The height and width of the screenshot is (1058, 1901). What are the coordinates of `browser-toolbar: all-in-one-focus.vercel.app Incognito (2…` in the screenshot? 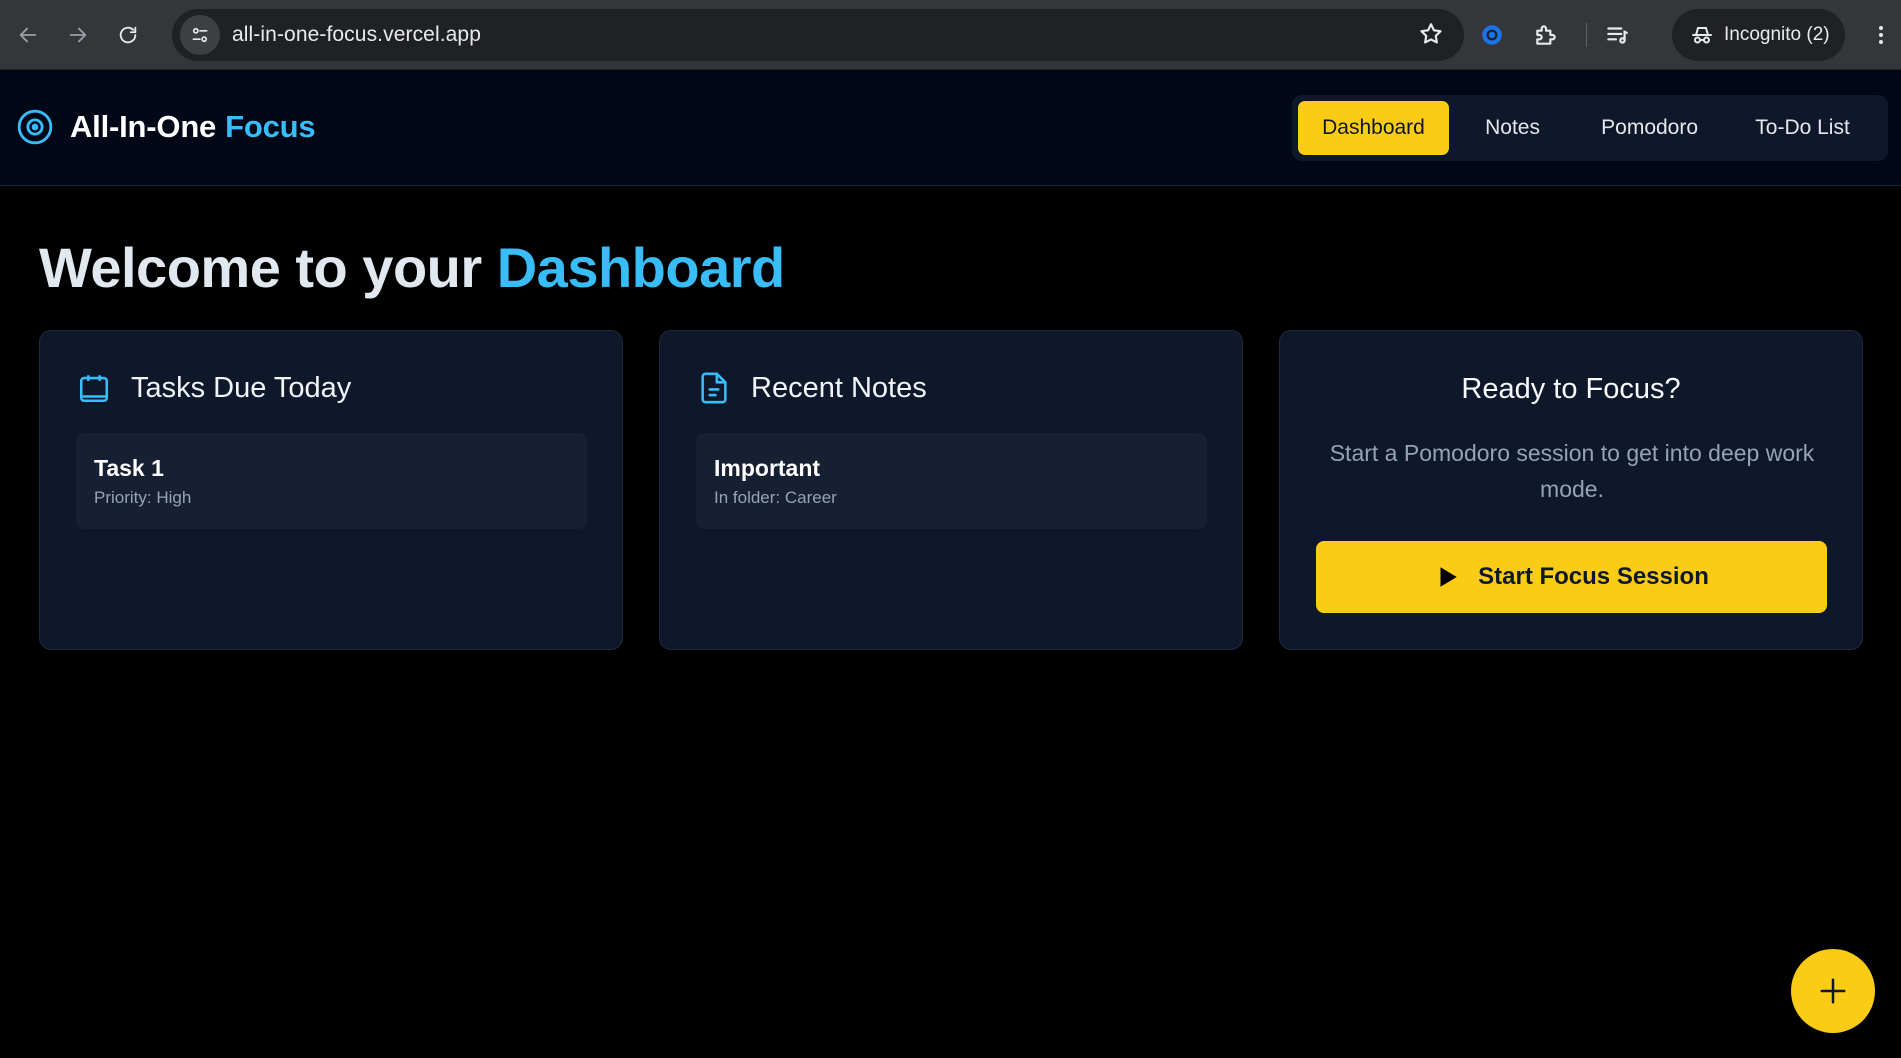 It's located at (950, 35).